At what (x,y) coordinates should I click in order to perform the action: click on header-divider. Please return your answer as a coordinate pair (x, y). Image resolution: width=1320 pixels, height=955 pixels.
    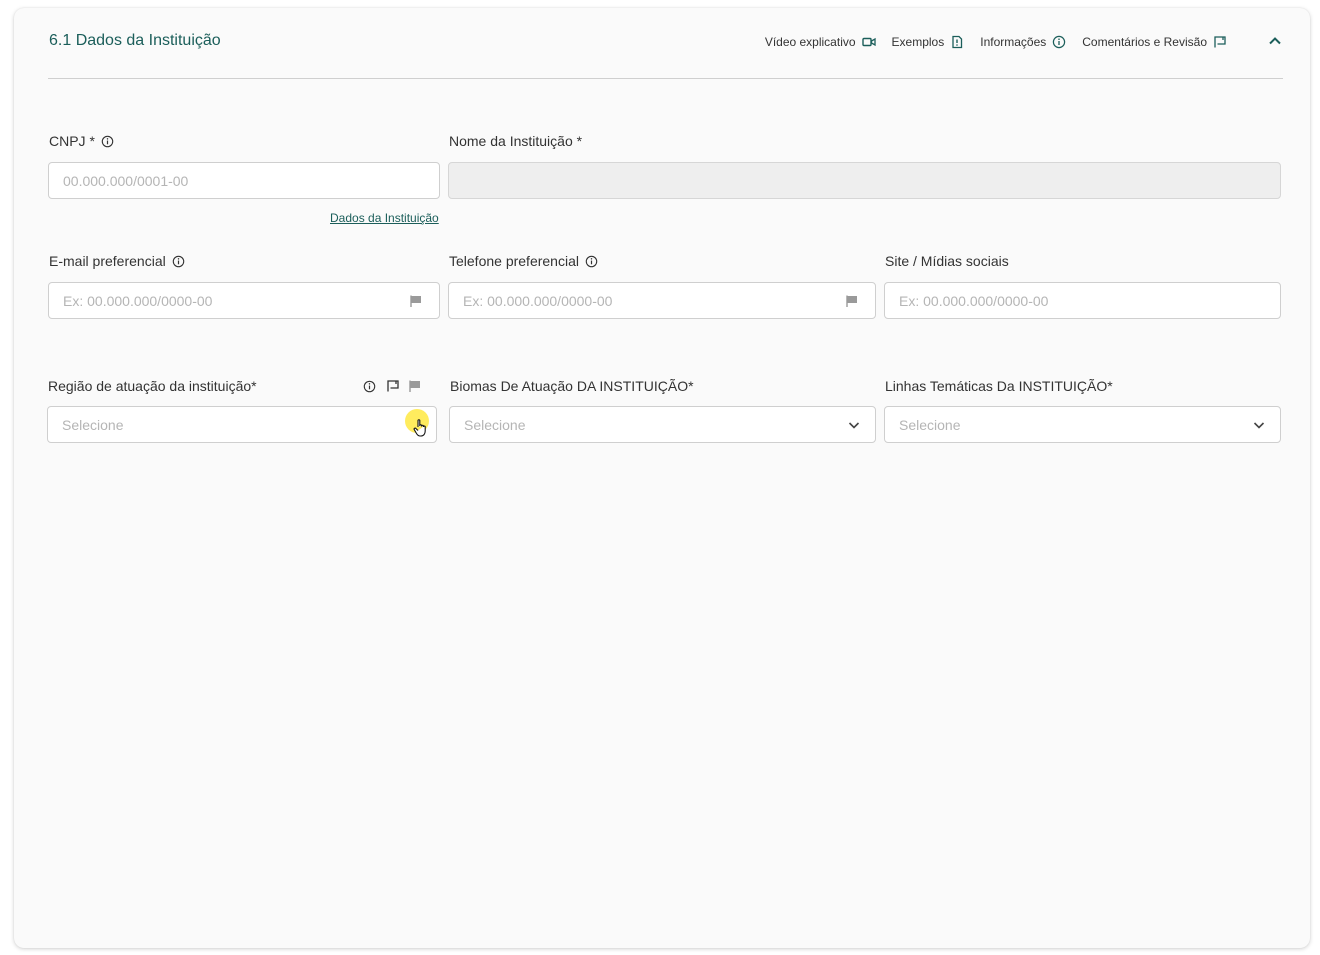
    Looking at the image, I should click on (665, 78).